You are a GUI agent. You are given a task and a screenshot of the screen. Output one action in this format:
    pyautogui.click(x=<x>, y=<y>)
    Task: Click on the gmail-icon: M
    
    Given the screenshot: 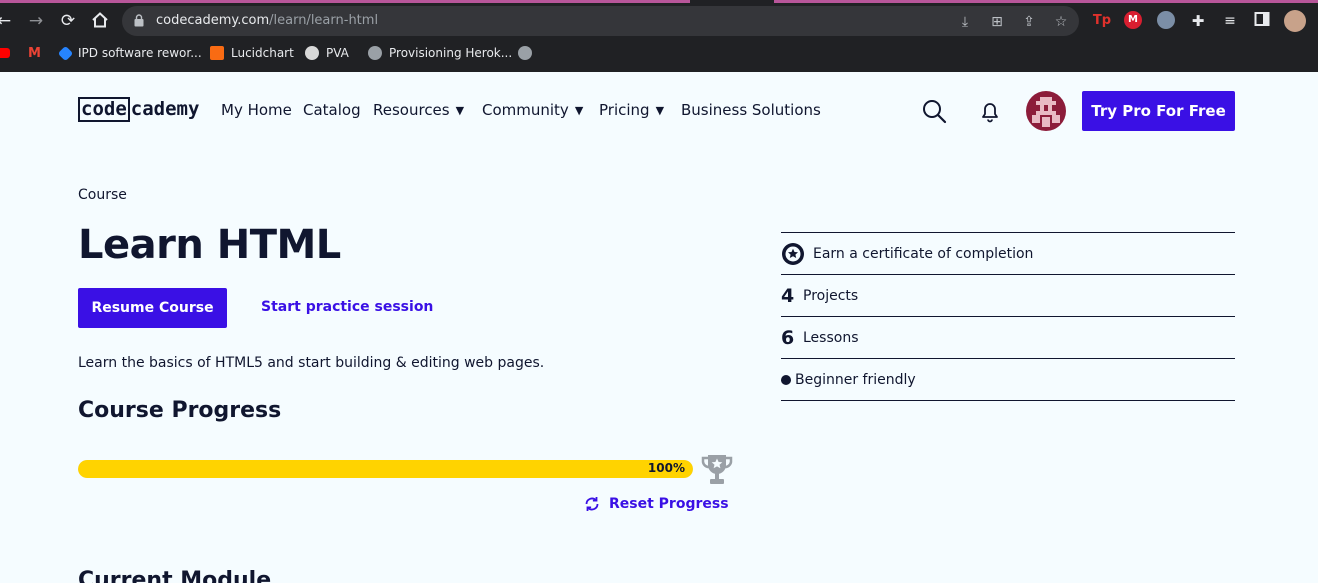 What is the action you would take?
    pyautogui.click(x=34, y=53)
    